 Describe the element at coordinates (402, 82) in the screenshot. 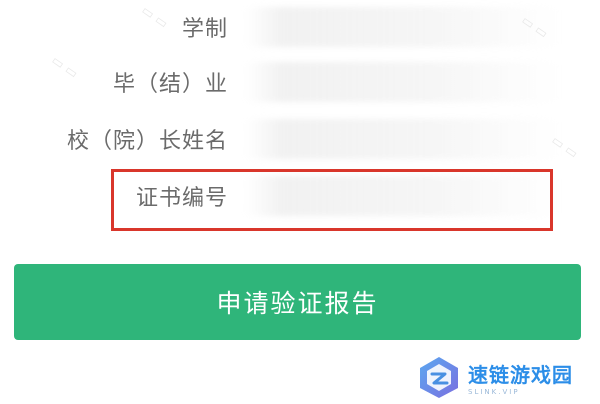

I see `field-value-biye` at that location.